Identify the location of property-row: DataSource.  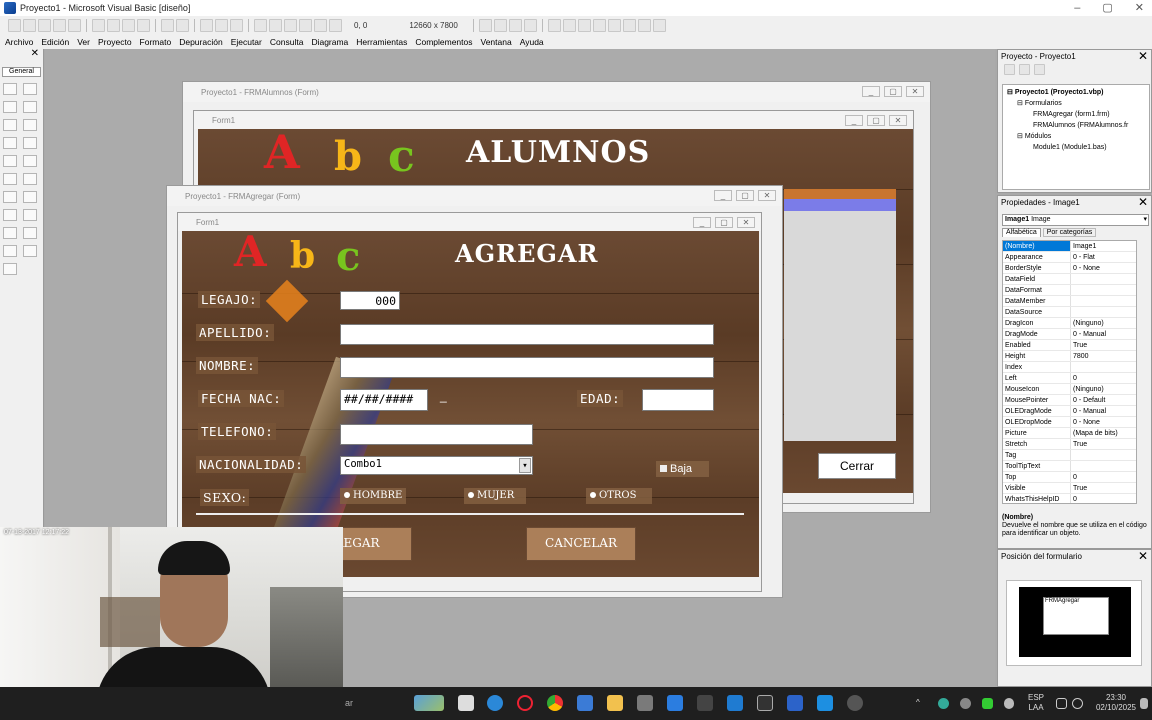
(1069, 312).